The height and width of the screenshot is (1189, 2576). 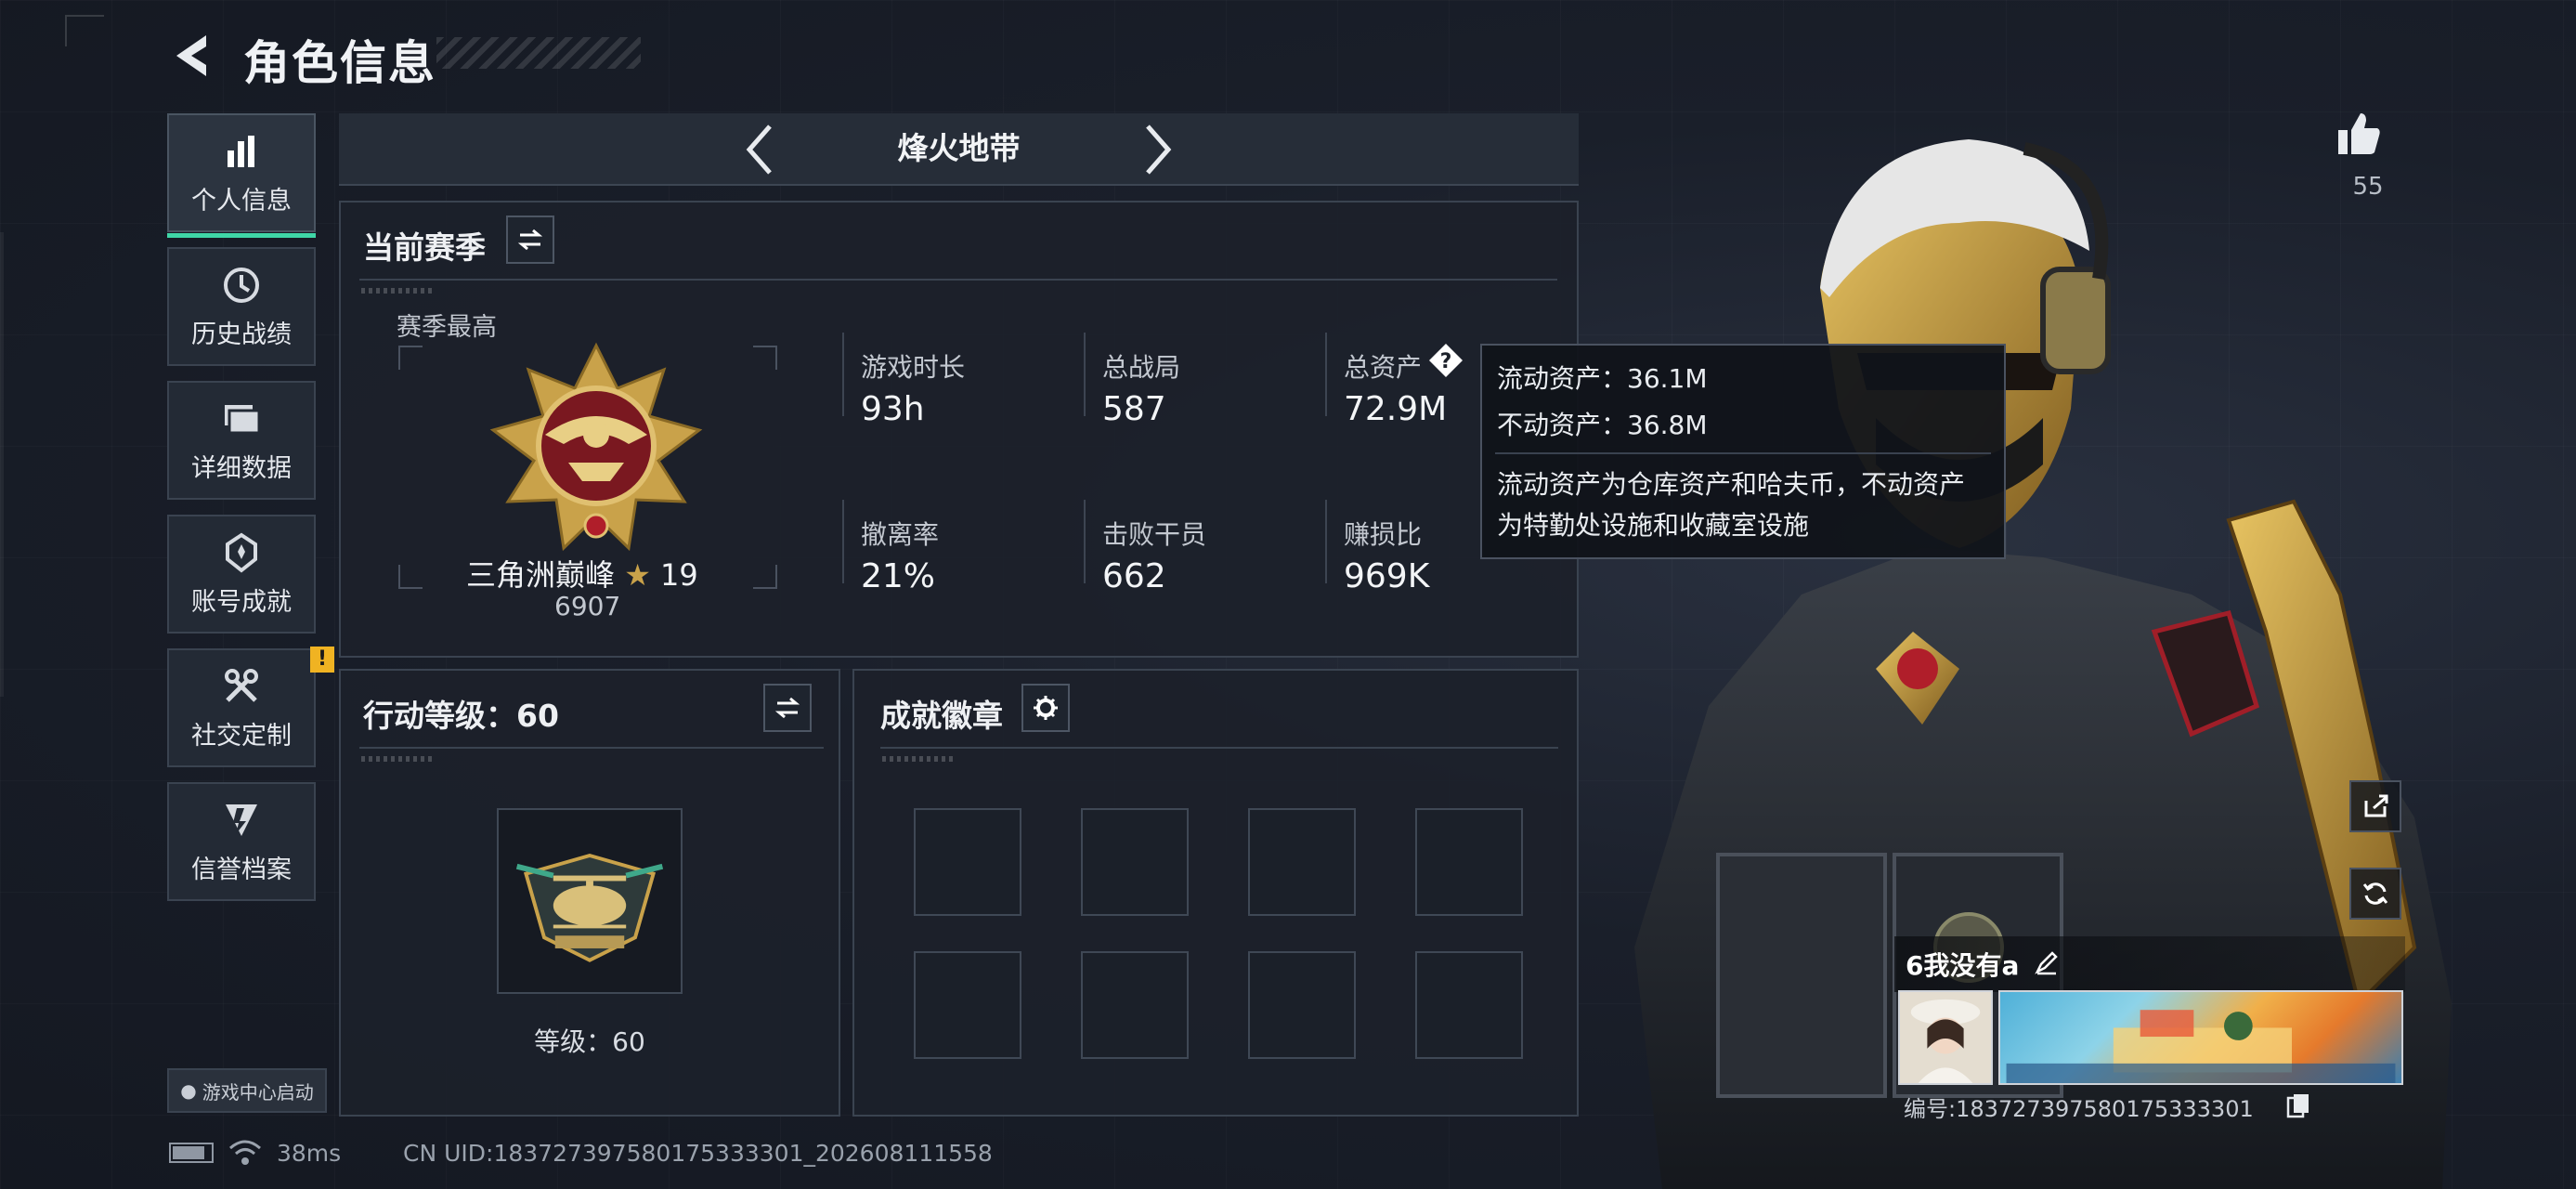 I want to click on tools-icon, so click(x=241, y=685).